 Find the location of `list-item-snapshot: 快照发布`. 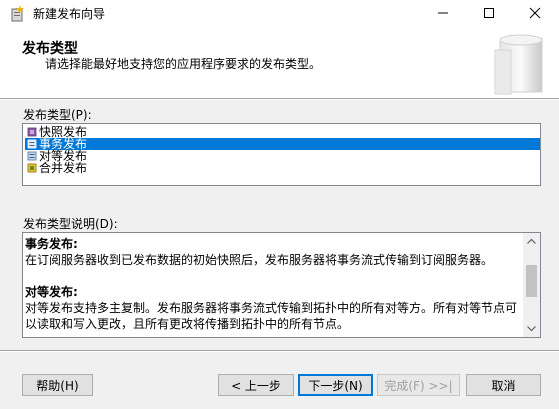

list-item-snapshot: 快照发布 is located at coordinates (282, 132).